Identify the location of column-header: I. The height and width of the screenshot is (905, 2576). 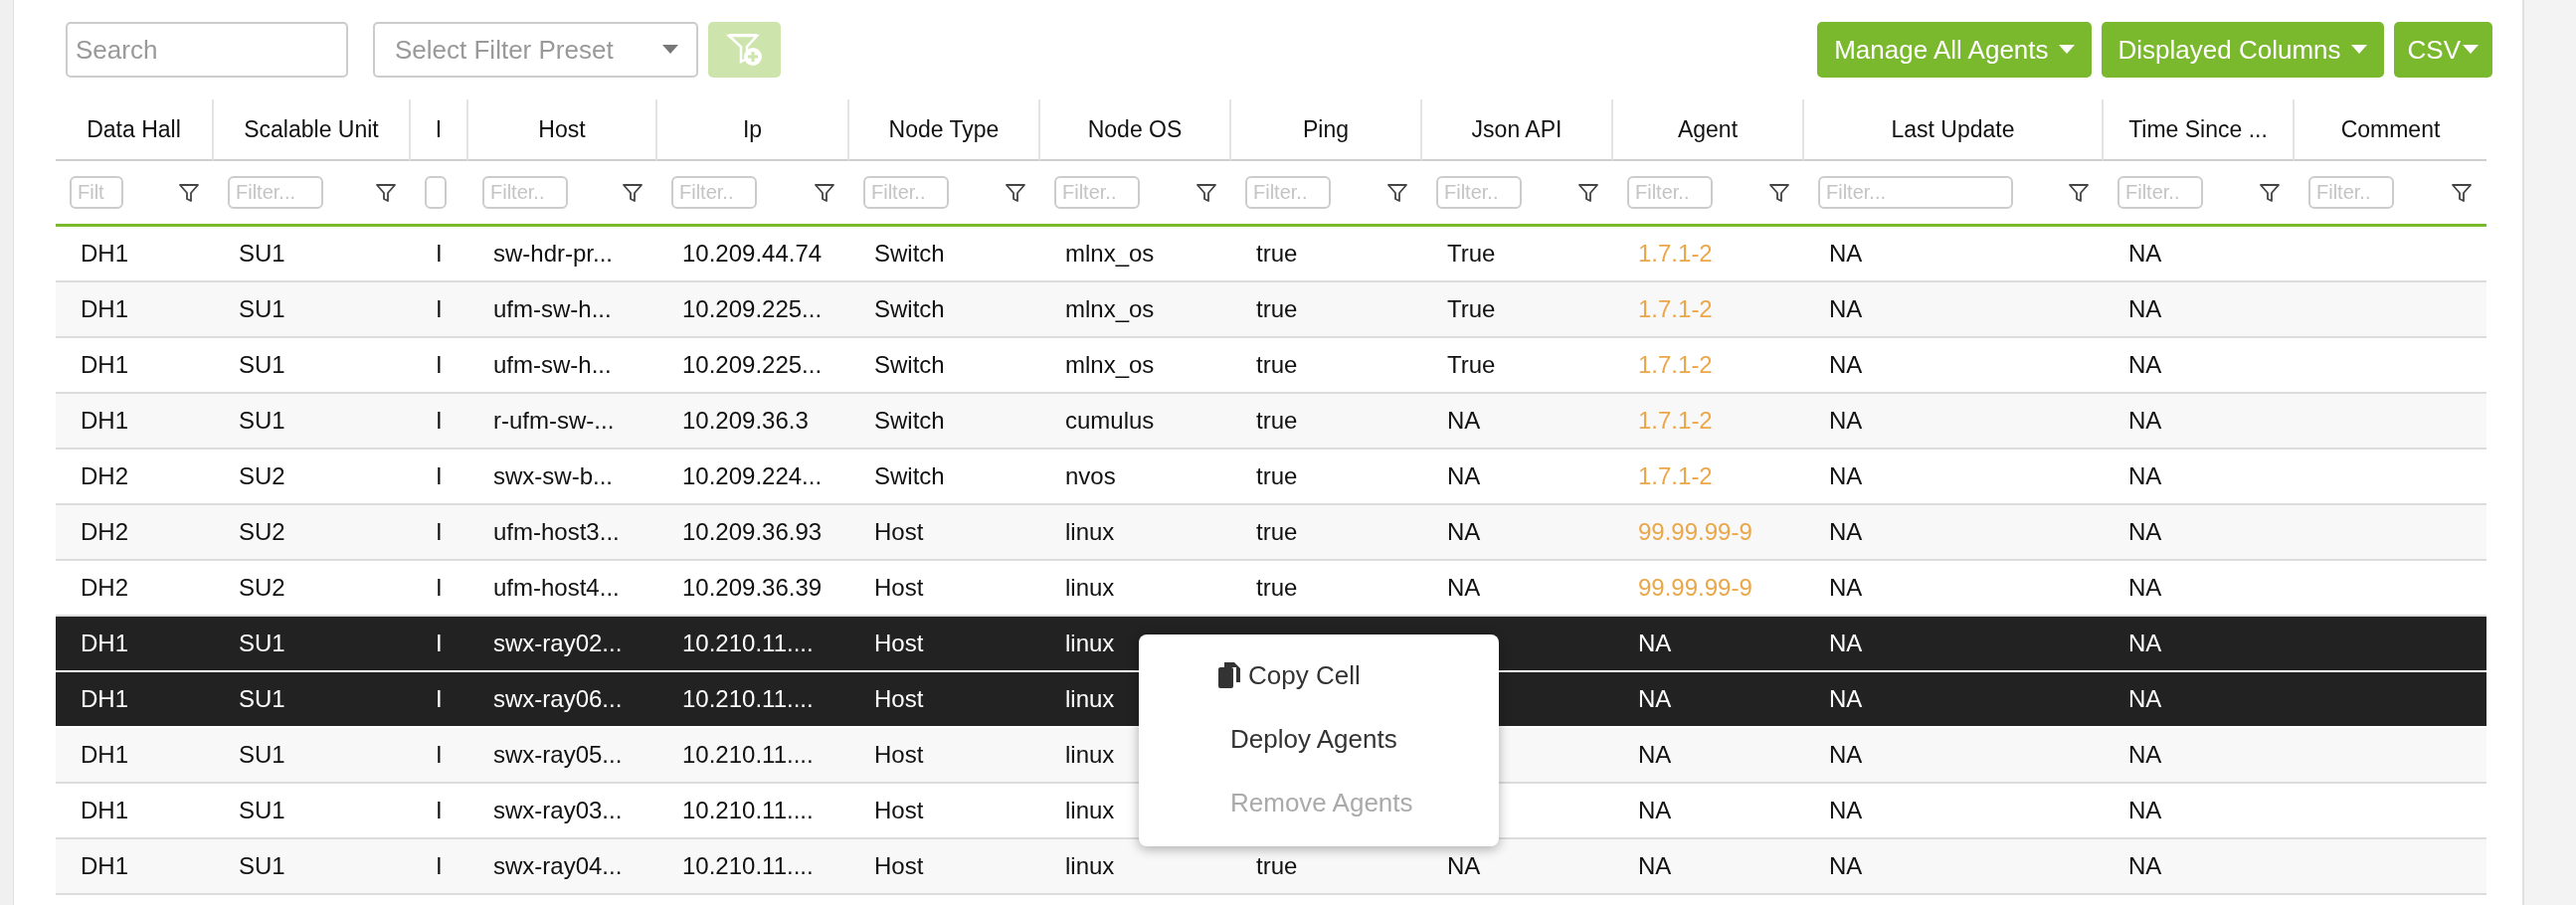
(439, 130).